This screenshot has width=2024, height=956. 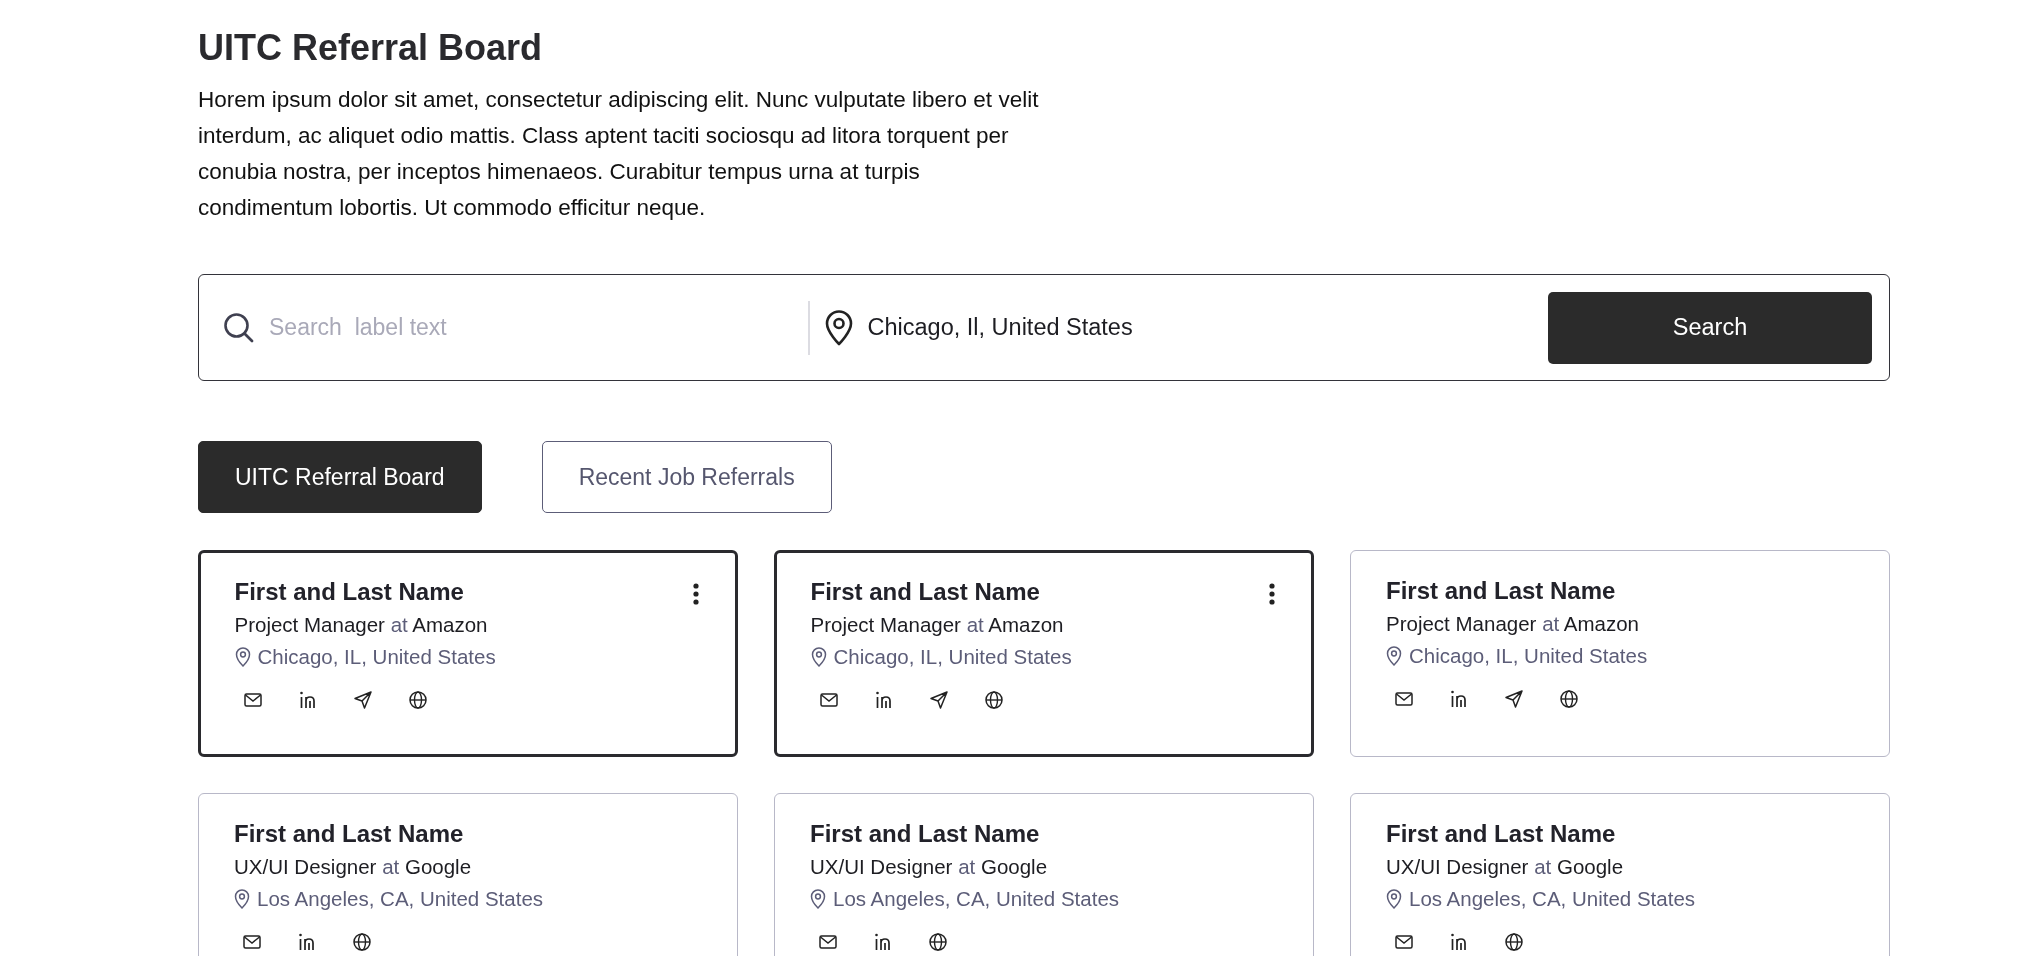 I want to click on location-value: Chicago, Il, United States, so click(x=1000, y=327).